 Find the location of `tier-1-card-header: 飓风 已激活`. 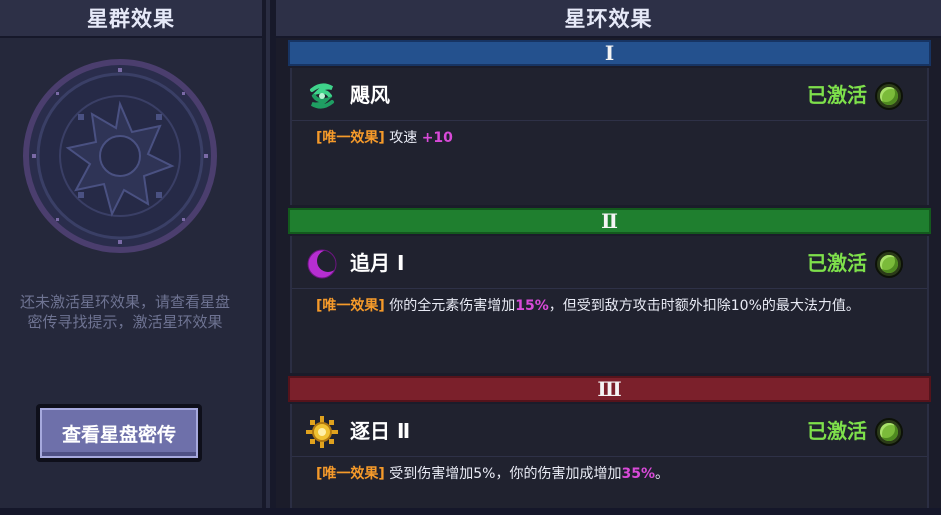

tier-1-card-header: 飓风 已激活 is located at coordinates (609, 94).